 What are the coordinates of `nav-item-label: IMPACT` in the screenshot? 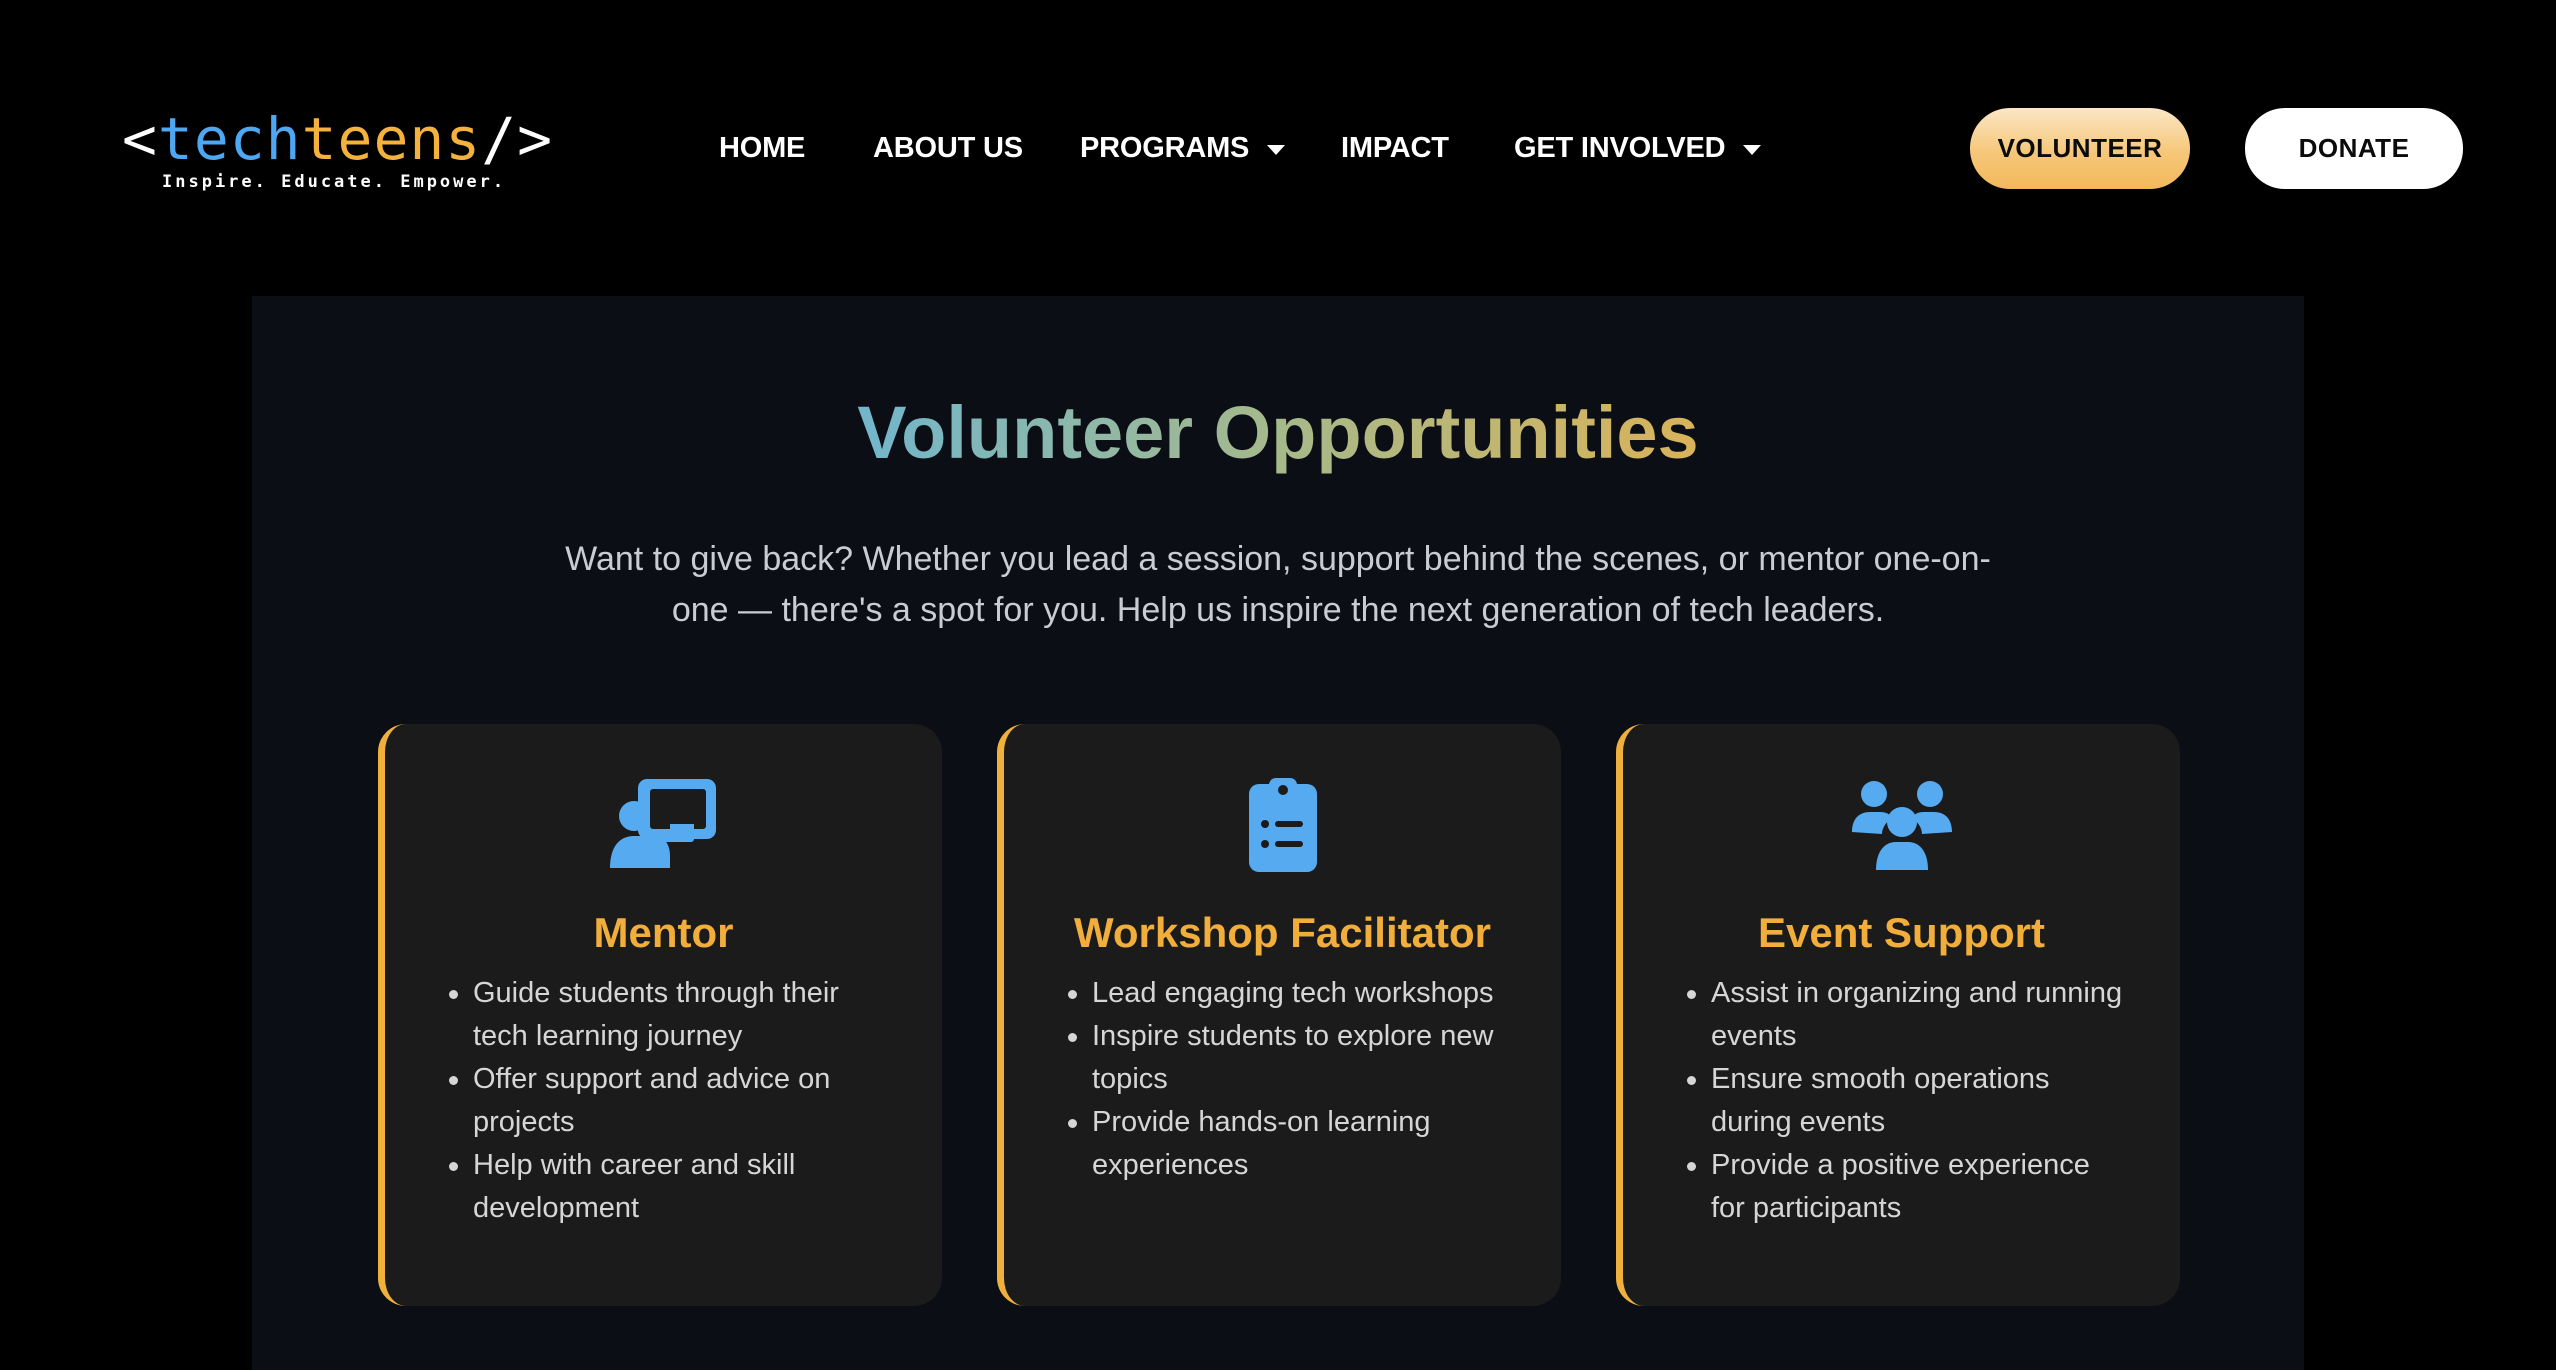 It's located at (1395, 147).